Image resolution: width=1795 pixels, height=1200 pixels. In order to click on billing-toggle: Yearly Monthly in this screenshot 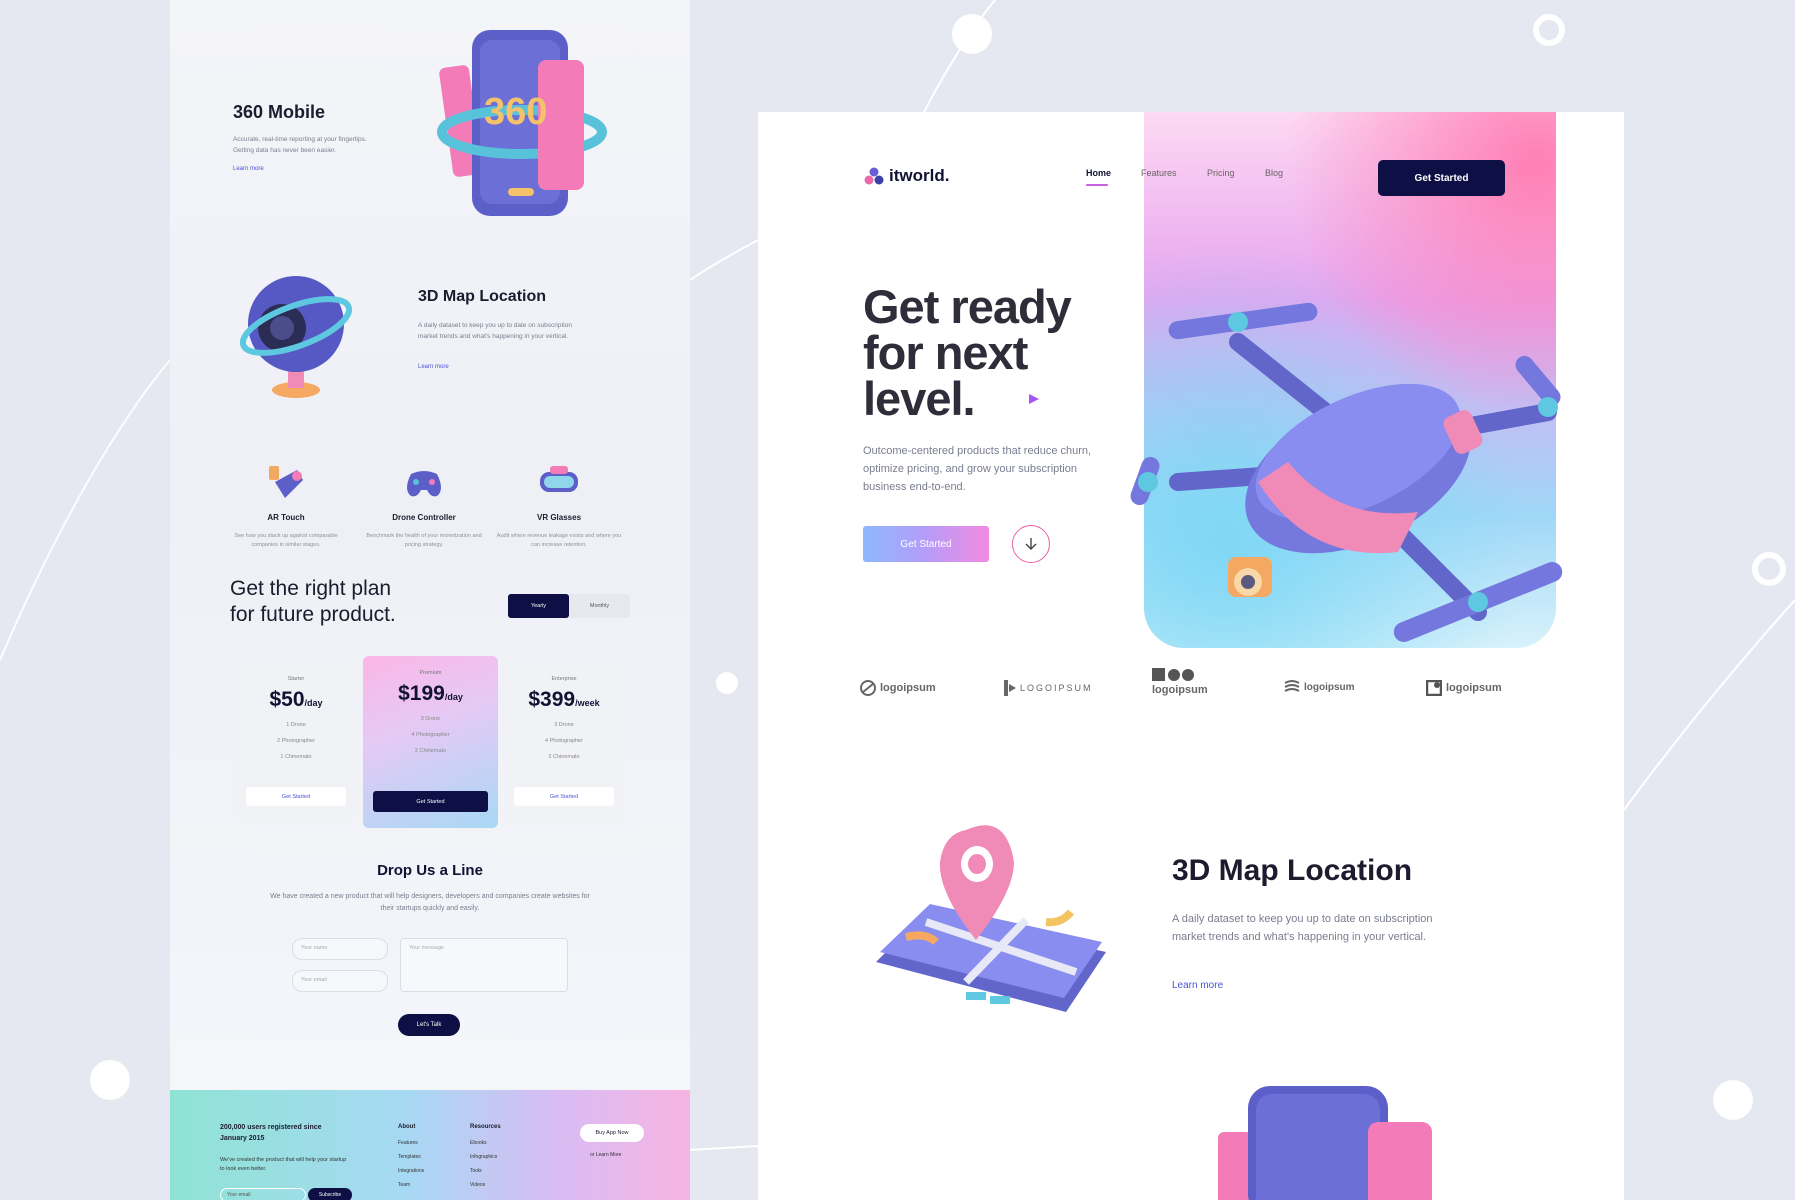, I will do `click(569, 606)`.